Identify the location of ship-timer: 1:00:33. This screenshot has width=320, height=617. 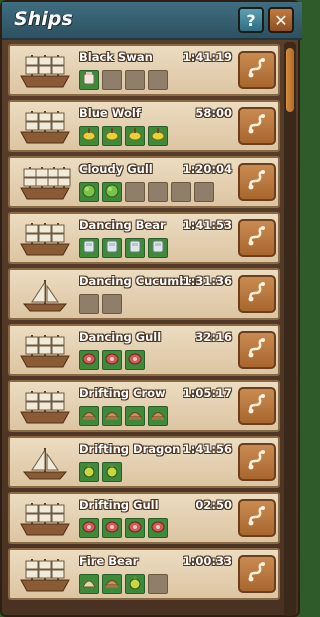
(207, 561).